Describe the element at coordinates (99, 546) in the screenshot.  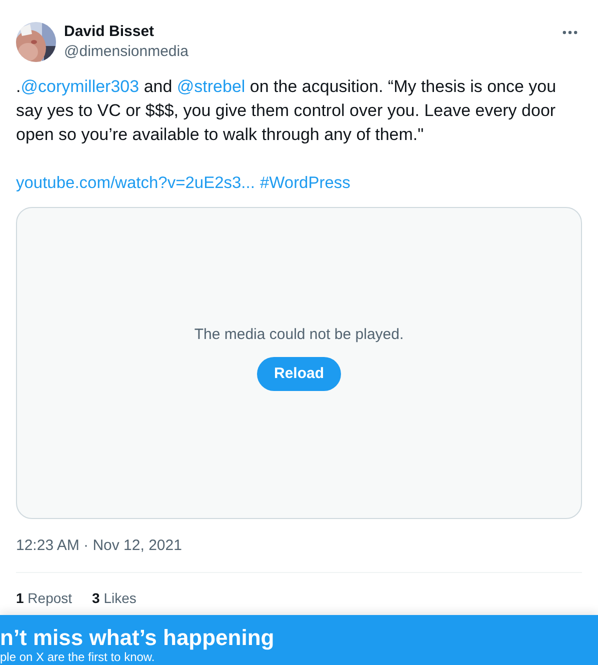
I see `timestamp: 12:23 AM · Nov 12, 2021` at that location.